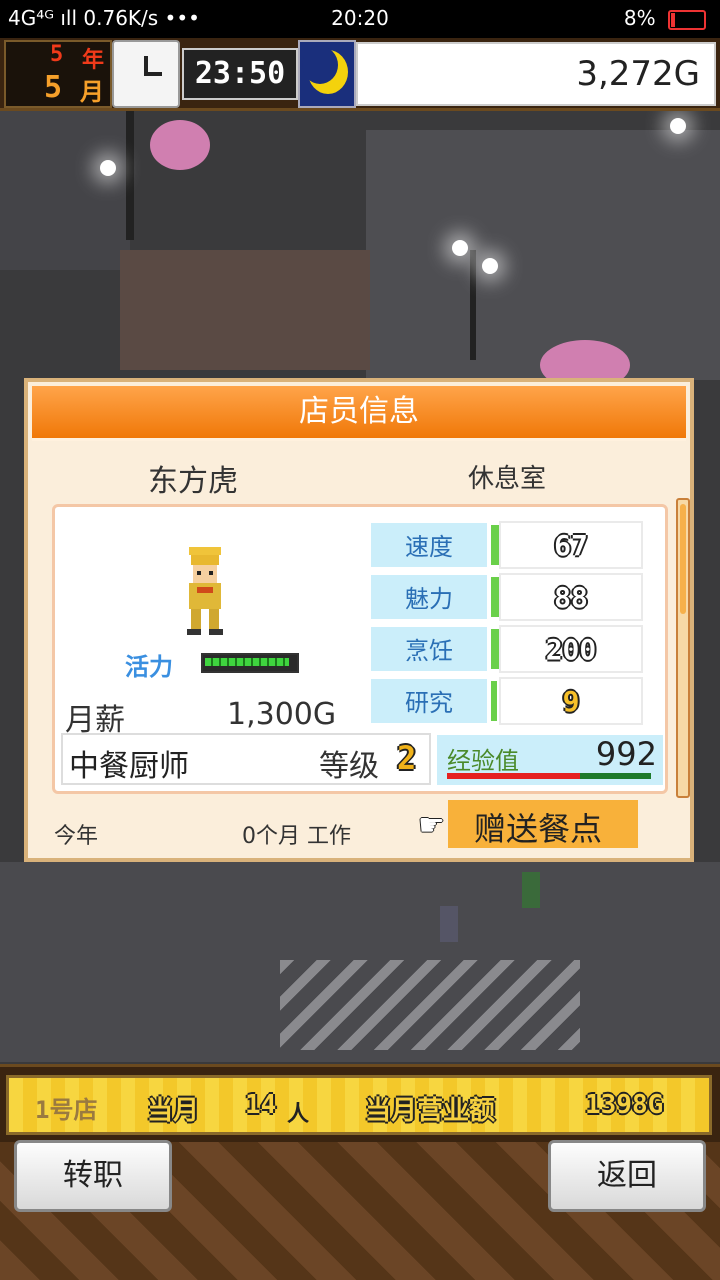 The width and height of the screenshot is (720, 1280). Describe the element at coordinates (359, 413) in the screenshot. I see `panel-title: 店员信息` at that location.